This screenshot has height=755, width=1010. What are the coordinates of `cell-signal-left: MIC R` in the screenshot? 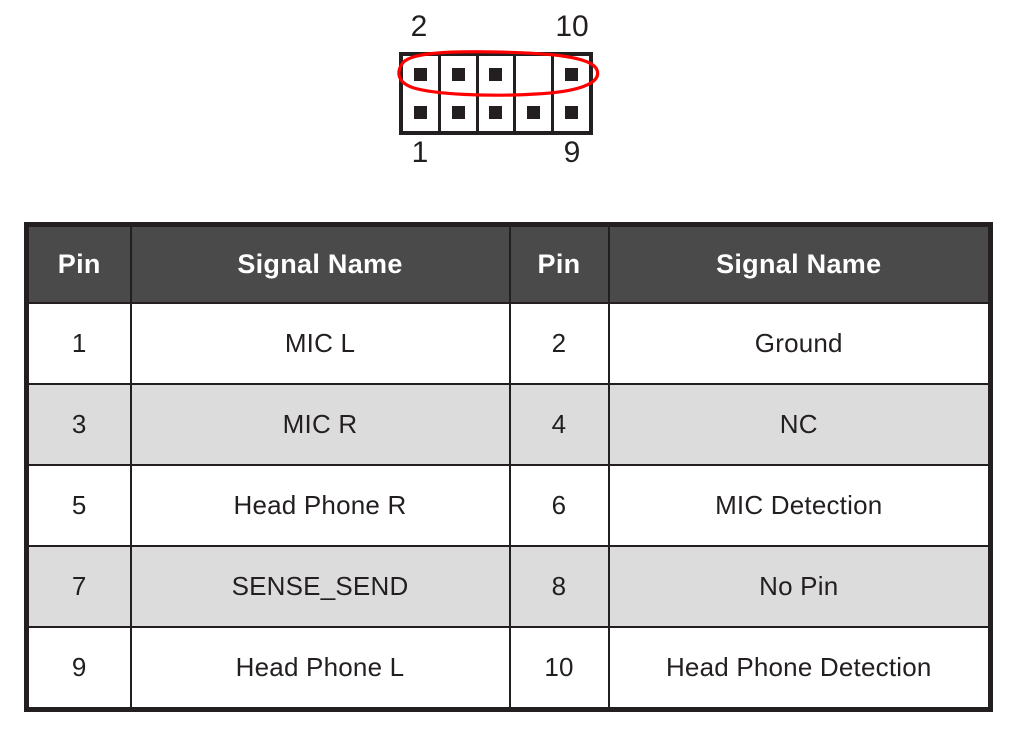 It's located at (320, 424).